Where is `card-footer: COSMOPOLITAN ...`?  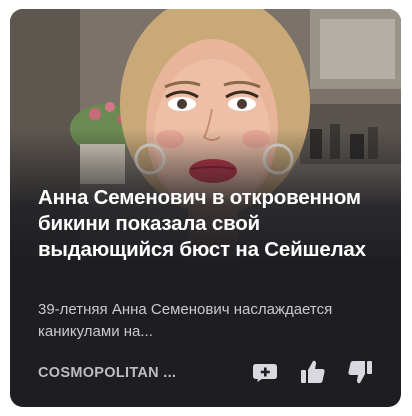
card-footer: COSMOPOLITAN ... is located at coordinates (205, 374).